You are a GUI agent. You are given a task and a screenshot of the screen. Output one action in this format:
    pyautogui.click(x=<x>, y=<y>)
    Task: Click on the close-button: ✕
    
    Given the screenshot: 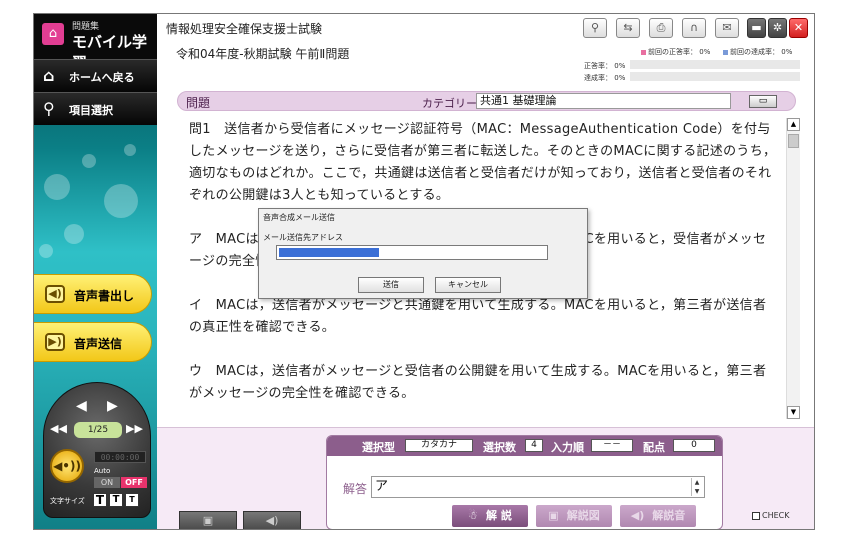 What is the action you would take?
    pyautogui.click(x=798, y=28)
    